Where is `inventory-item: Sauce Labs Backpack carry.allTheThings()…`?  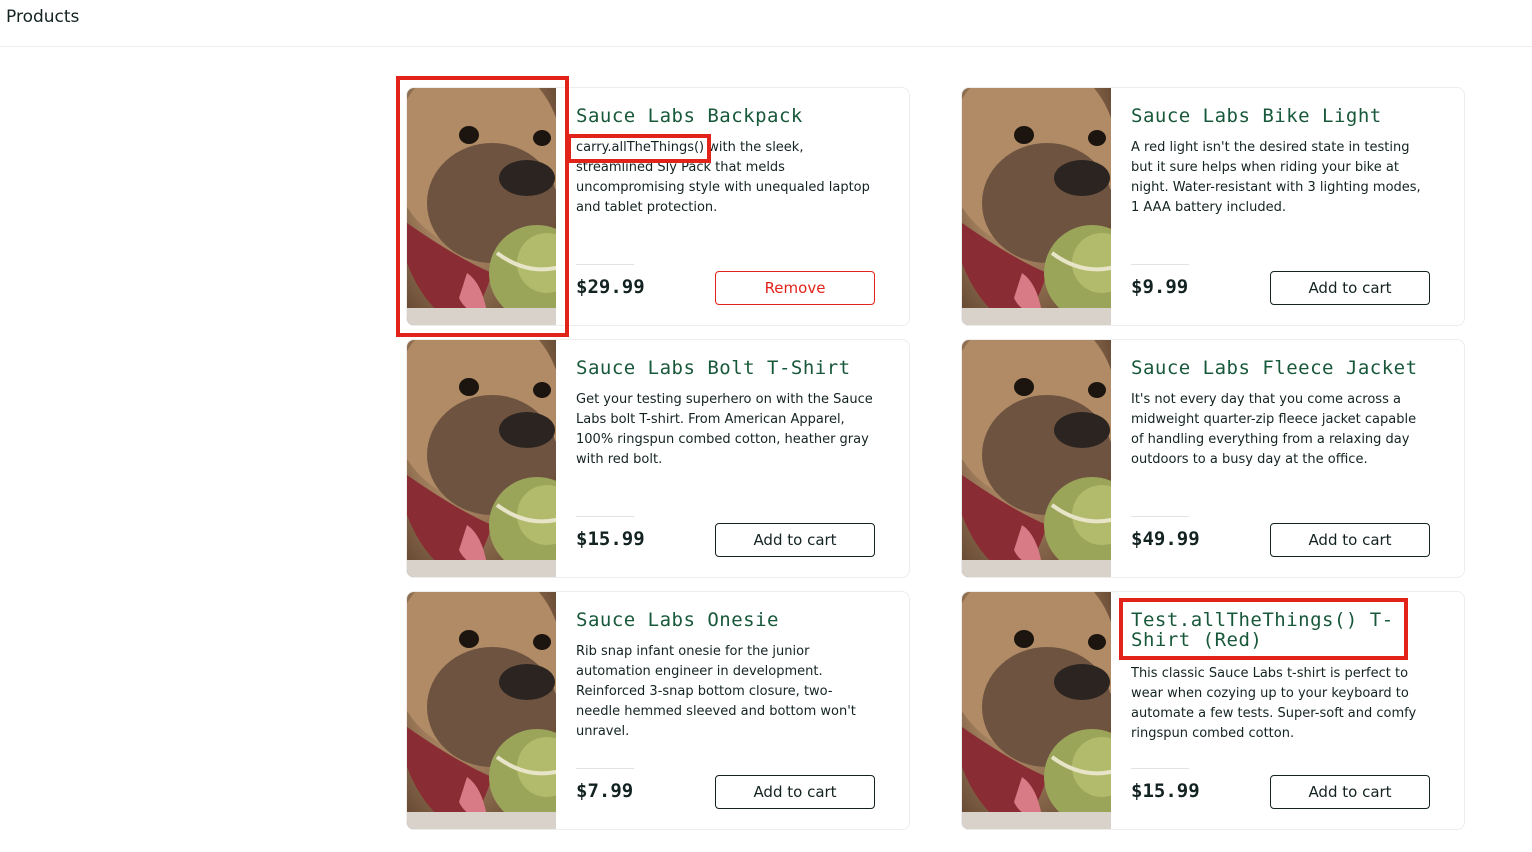
inventory-item: Sauce Labs Backpack carry.allTheThings()… is located at coordinates (658, 206).